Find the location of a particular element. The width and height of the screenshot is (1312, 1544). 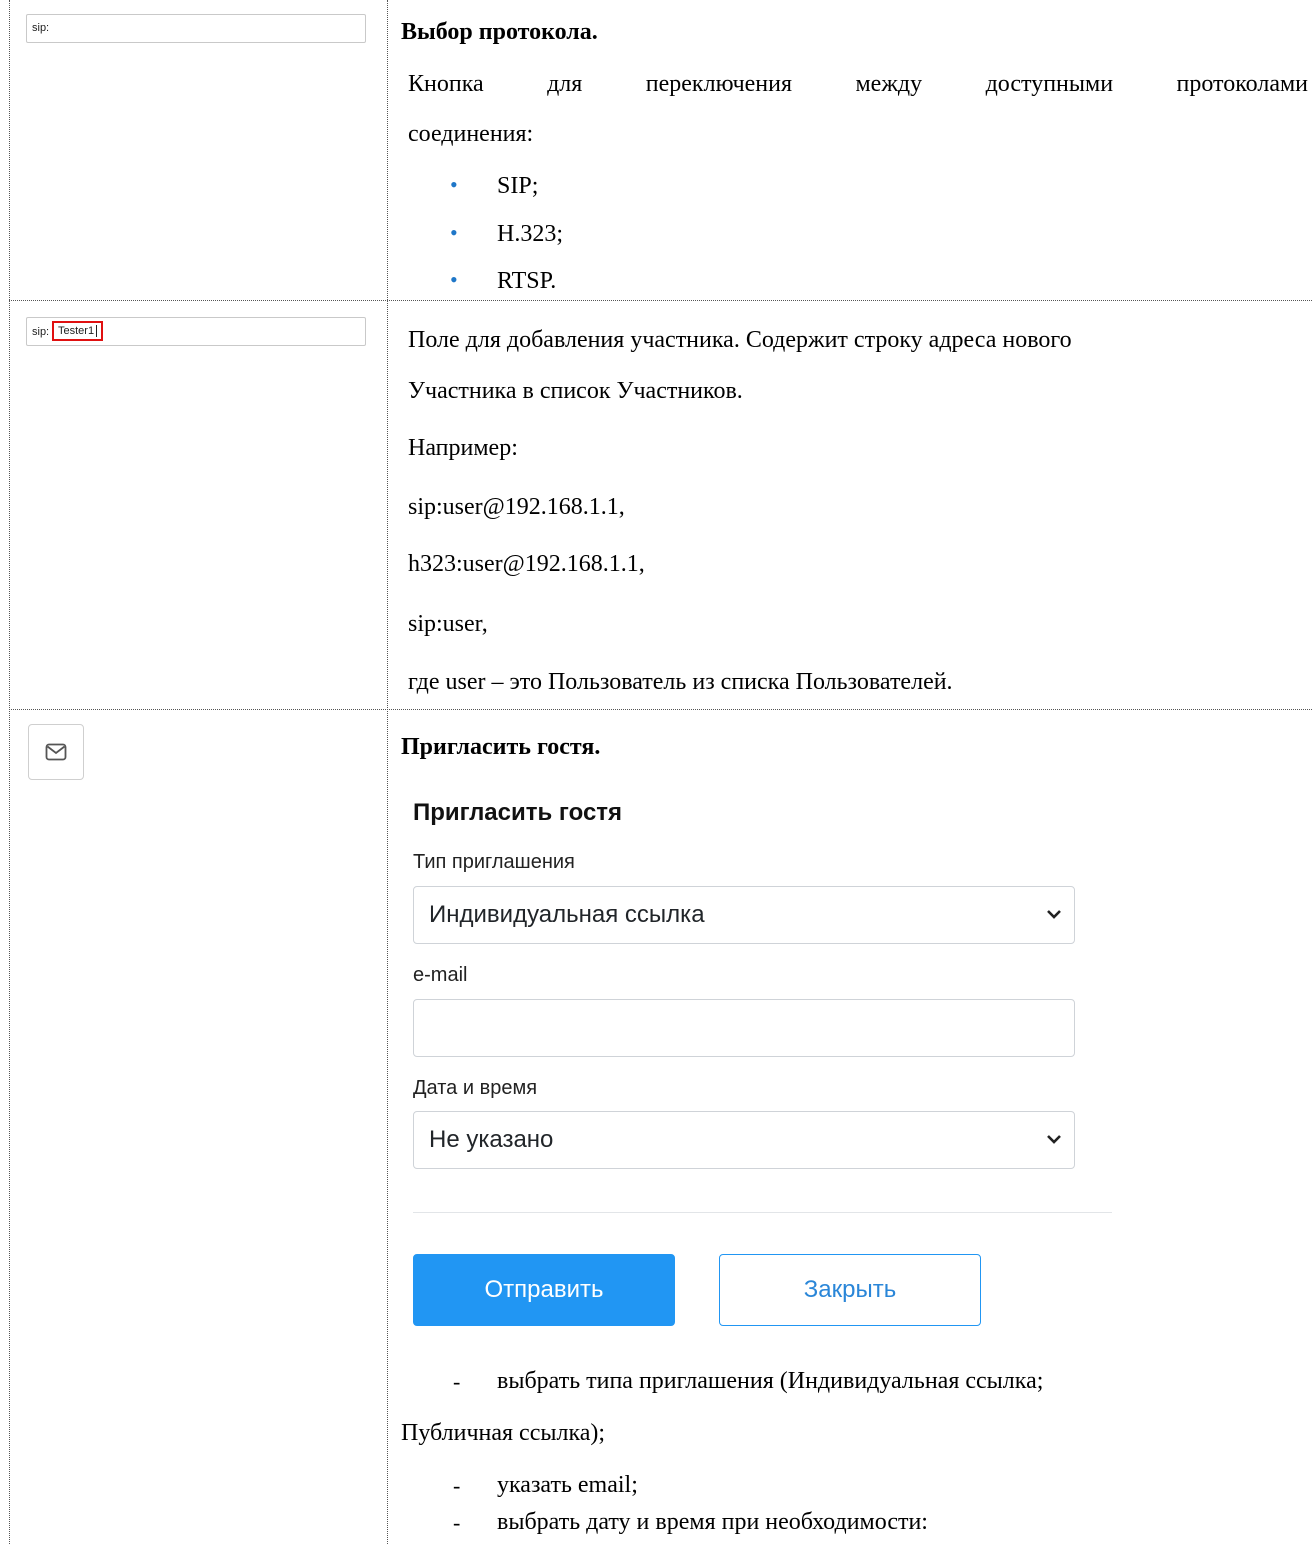

participant-description-line2: Участника в список Участников. is located at coordinates (575, 391).